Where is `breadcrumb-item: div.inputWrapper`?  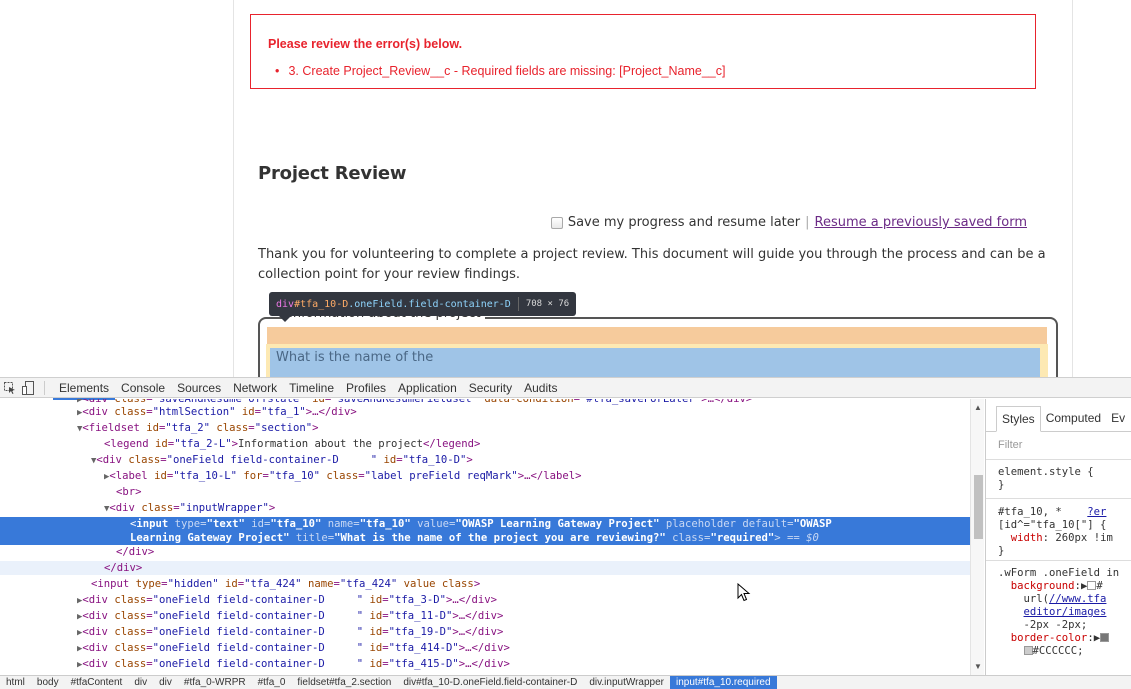 breadcrumb-item: div.inputWrapper is located at coordinates (626, 682).